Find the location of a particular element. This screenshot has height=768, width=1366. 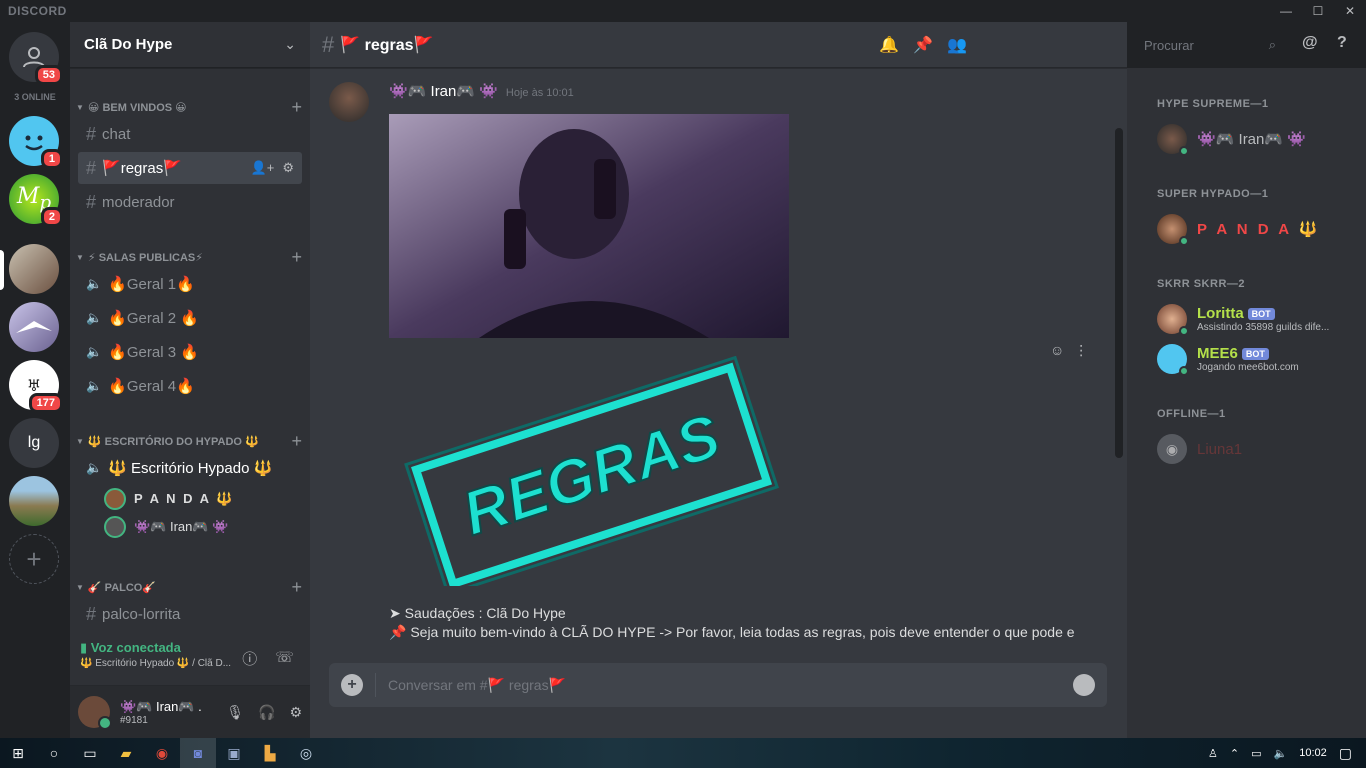

windows-start-icon: ⊞ is located at coordinates (18, 753).